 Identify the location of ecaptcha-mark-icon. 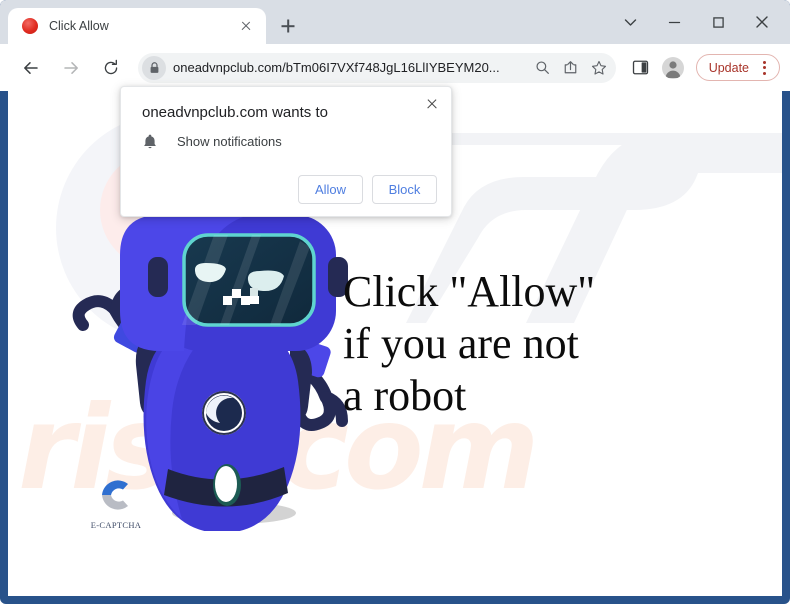
(115, 495).